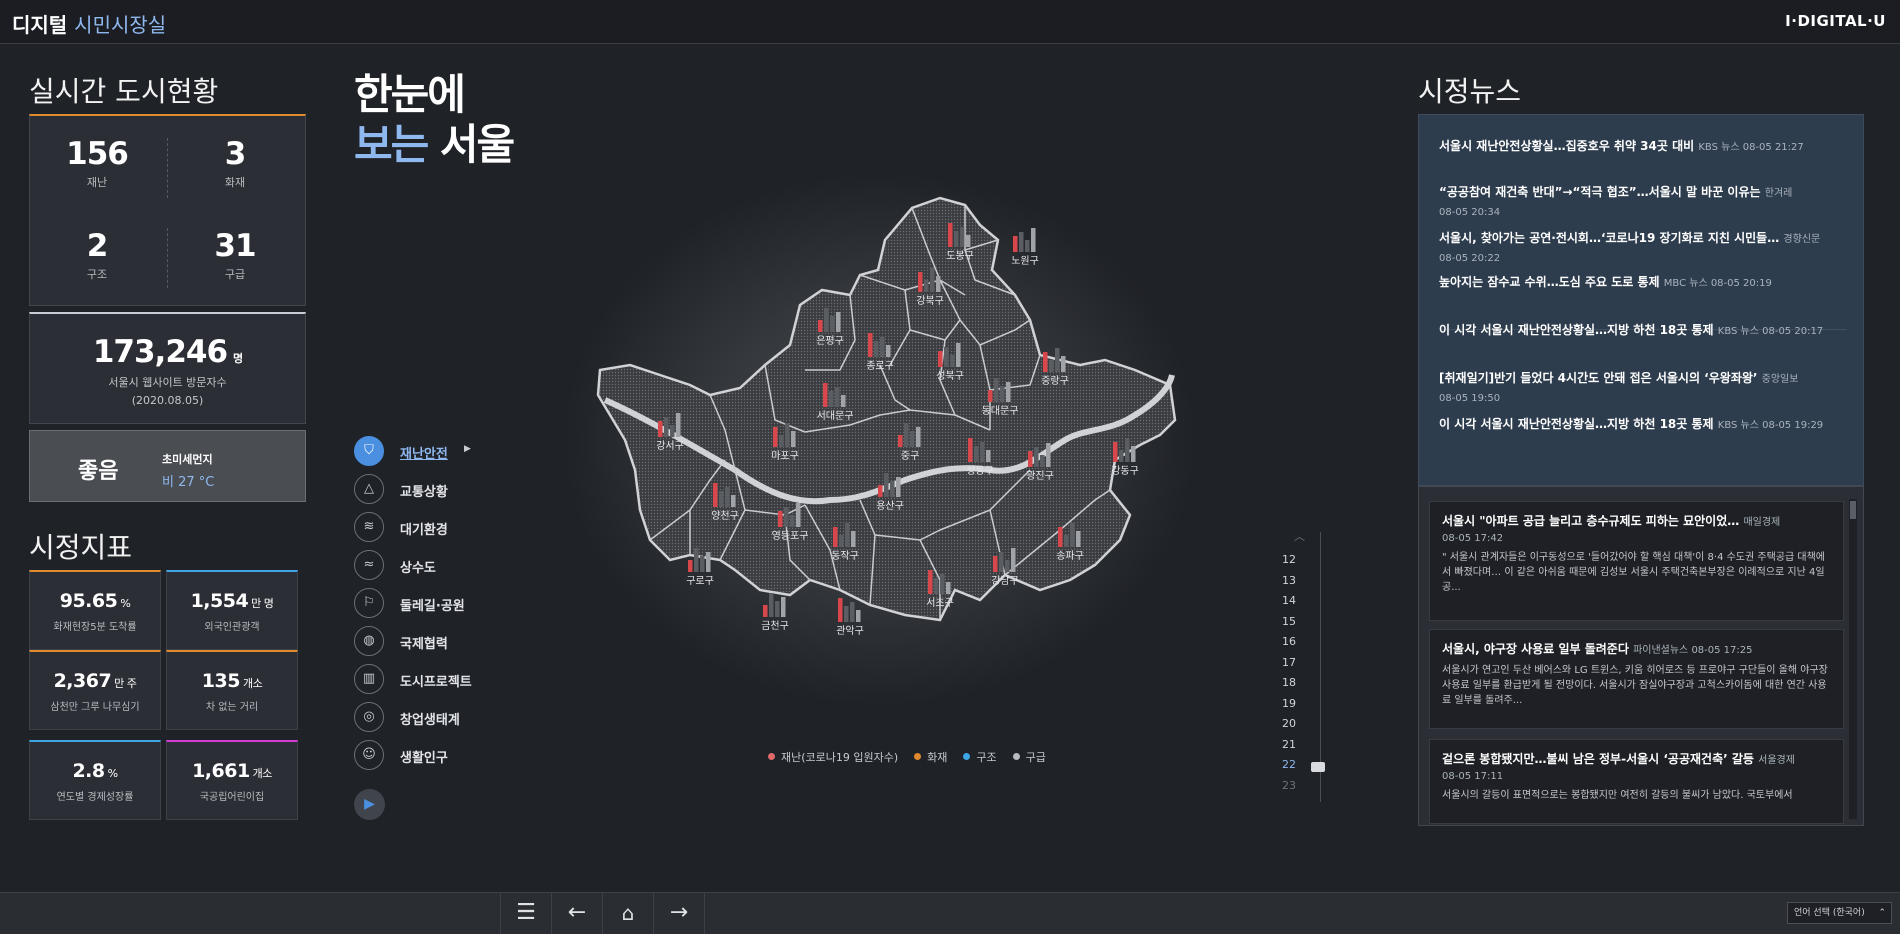 The width and height of the screenshot is (1900, 934). I want to click on hour-tick: 17, so click(1302, 663).